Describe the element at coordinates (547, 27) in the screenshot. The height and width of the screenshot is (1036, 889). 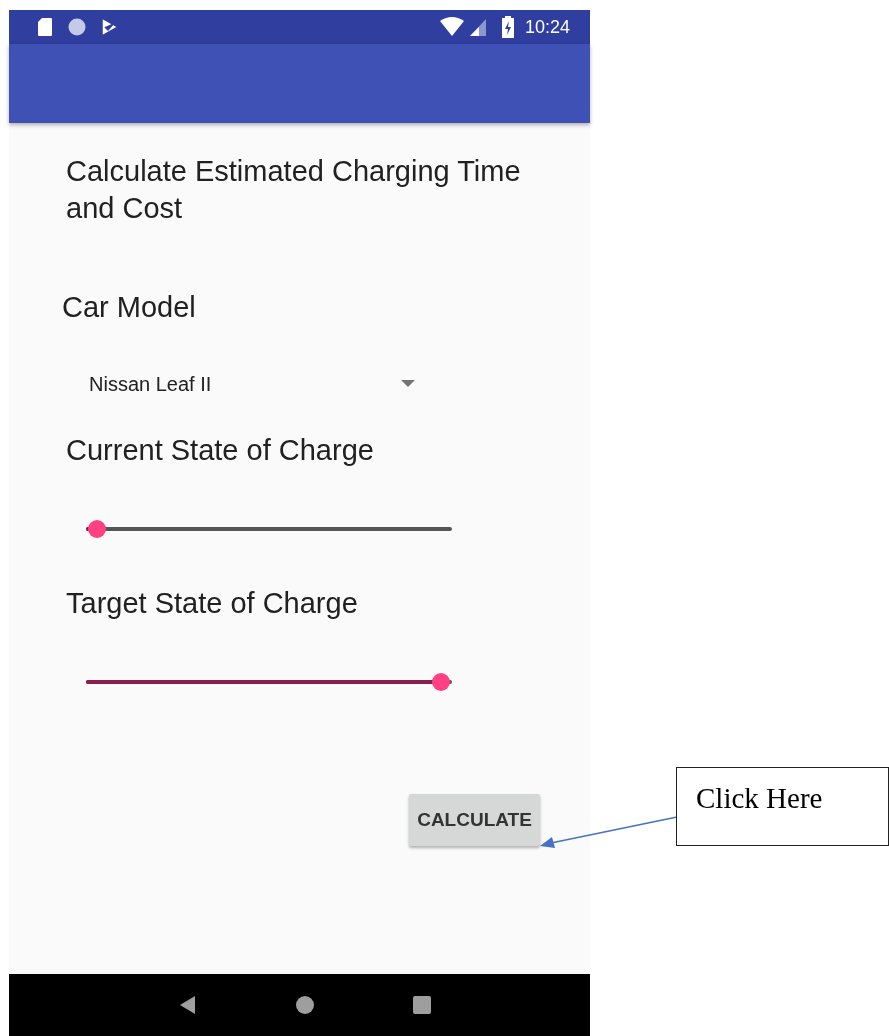
I see `clock: 10:24` at that location.